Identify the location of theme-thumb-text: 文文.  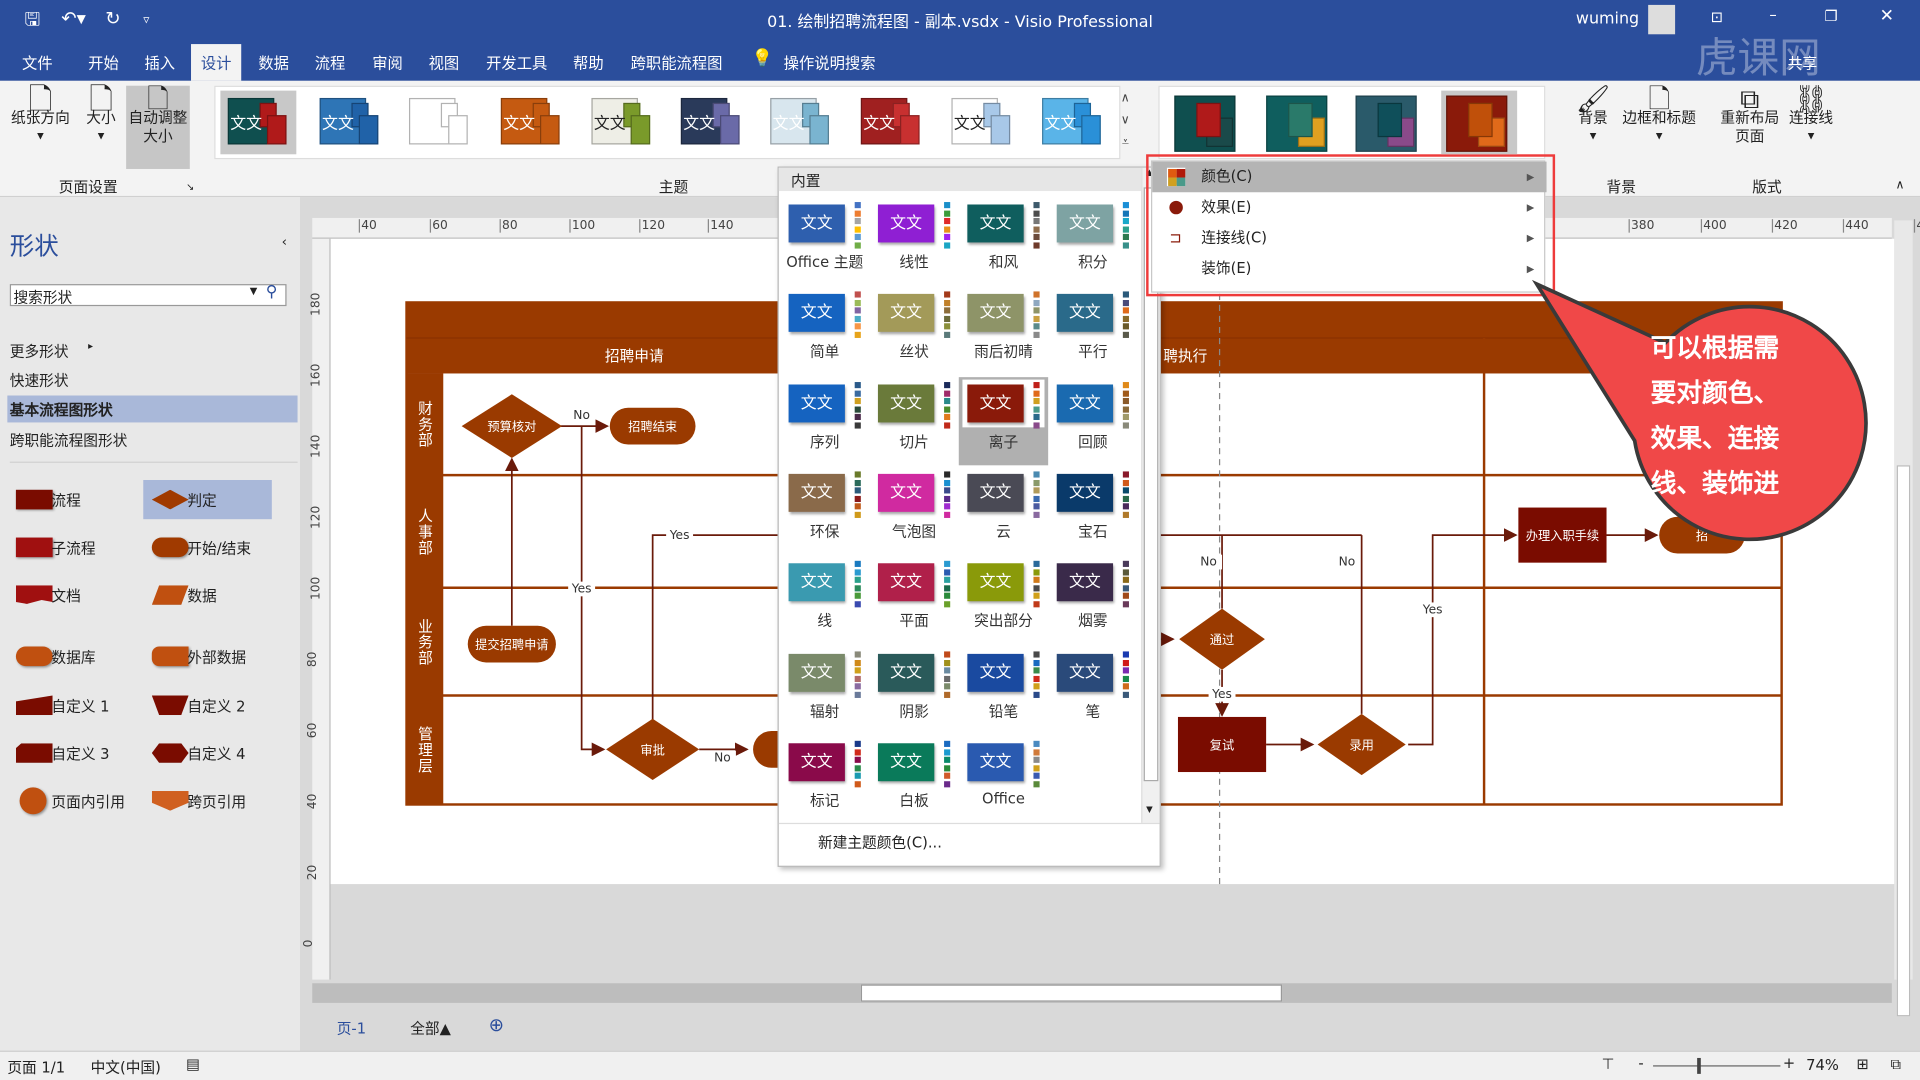
(519, 124).